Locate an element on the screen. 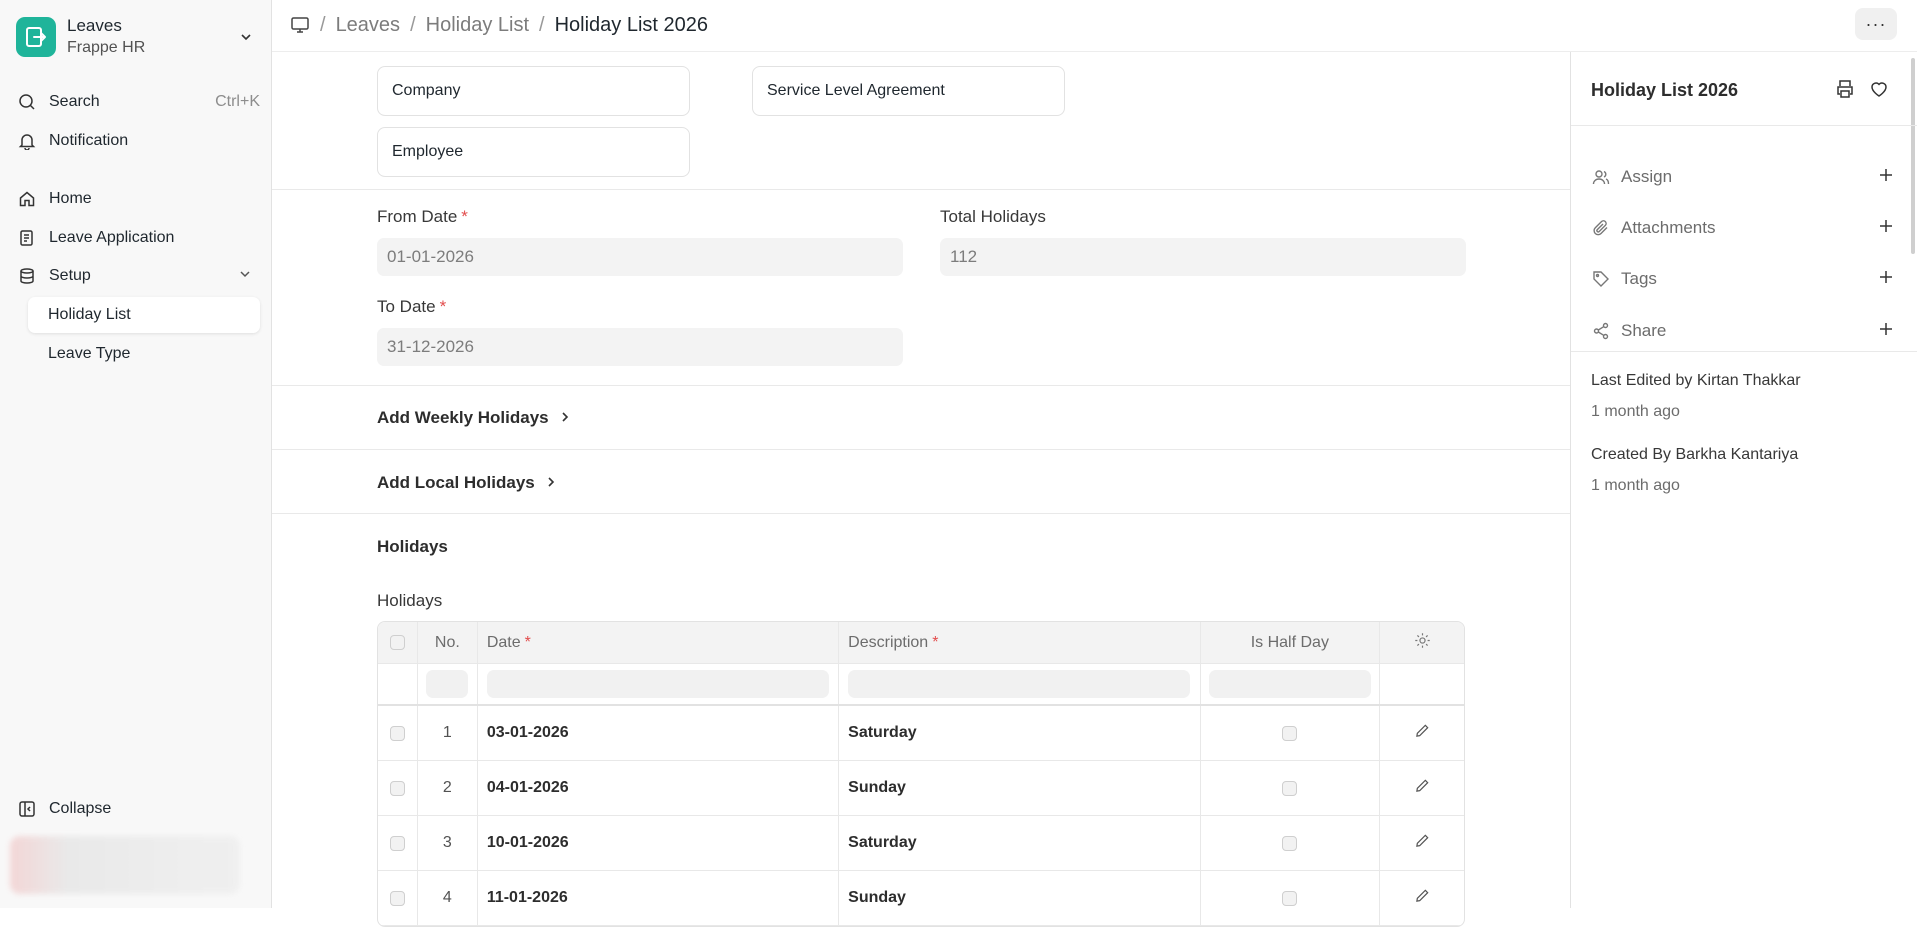  select-all-checkbox is located at coordinates (397, 642).